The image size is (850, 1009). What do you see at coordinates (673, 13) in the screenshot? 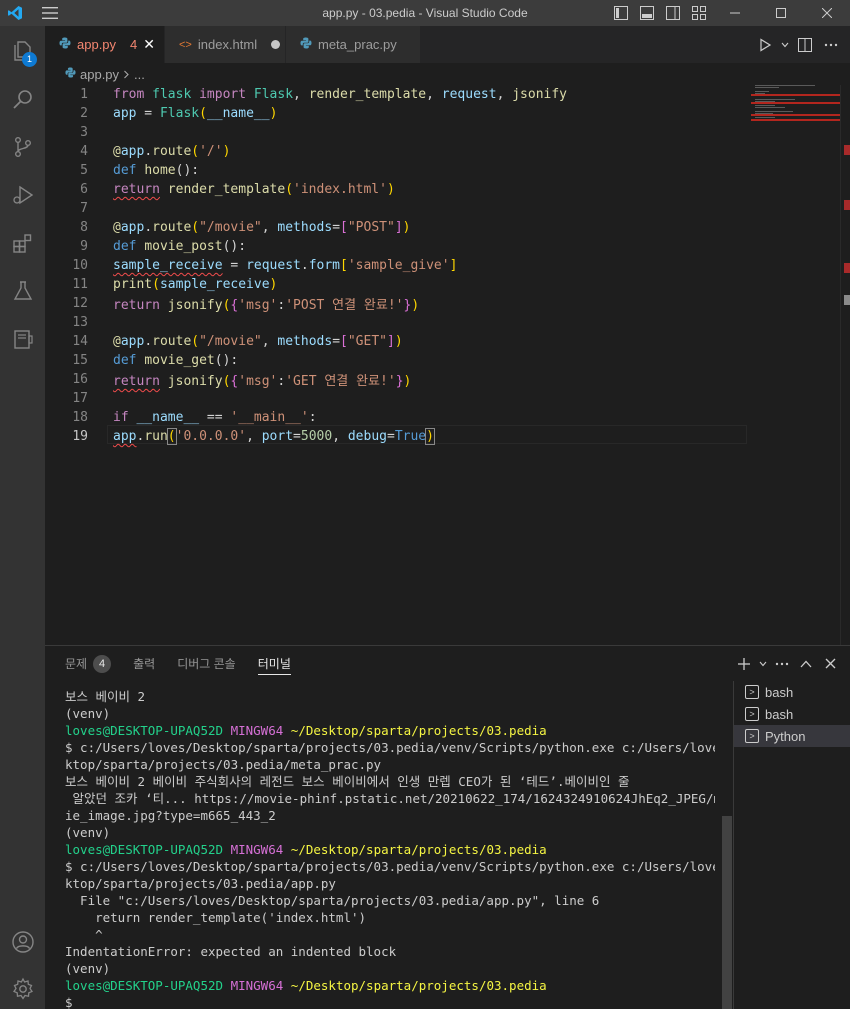
I see `toggle-secondary-sidebar-icon` at bounding box center [673, 13].